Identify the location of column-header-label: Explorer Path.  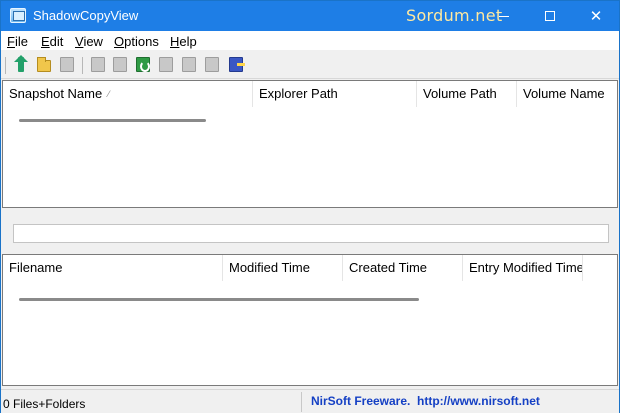
(298, 93).